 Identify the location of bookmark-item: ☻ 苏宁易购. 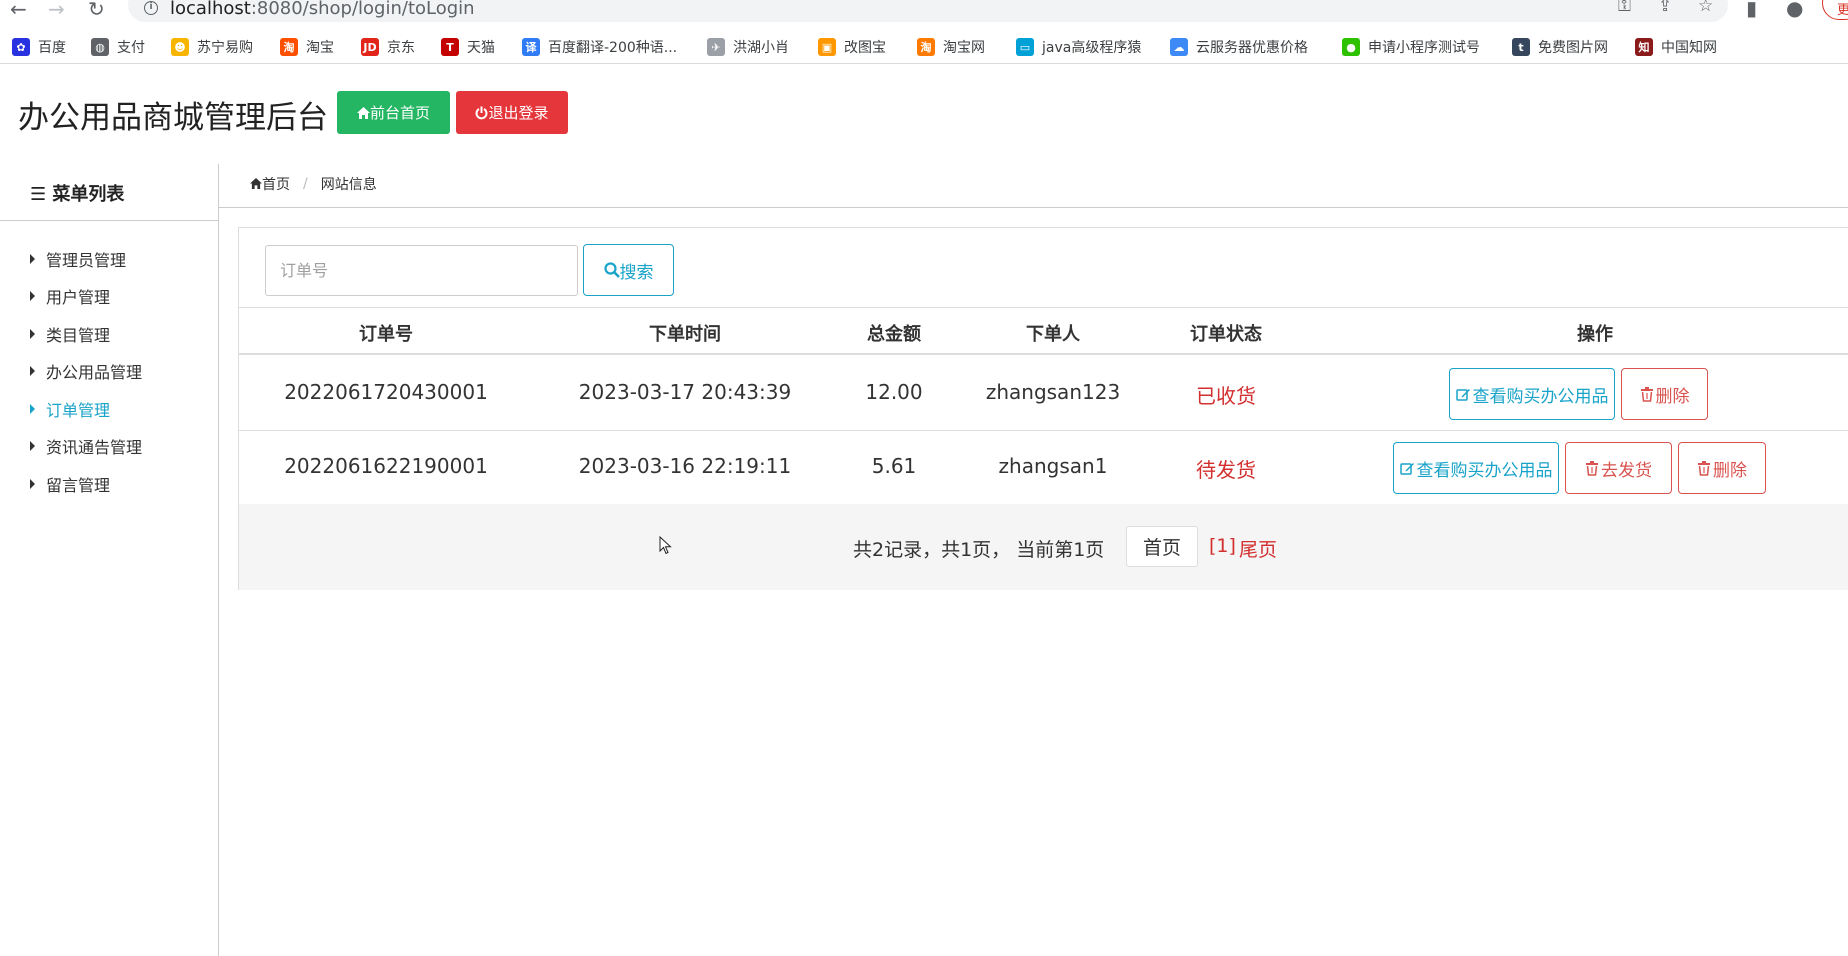
(212, 47).